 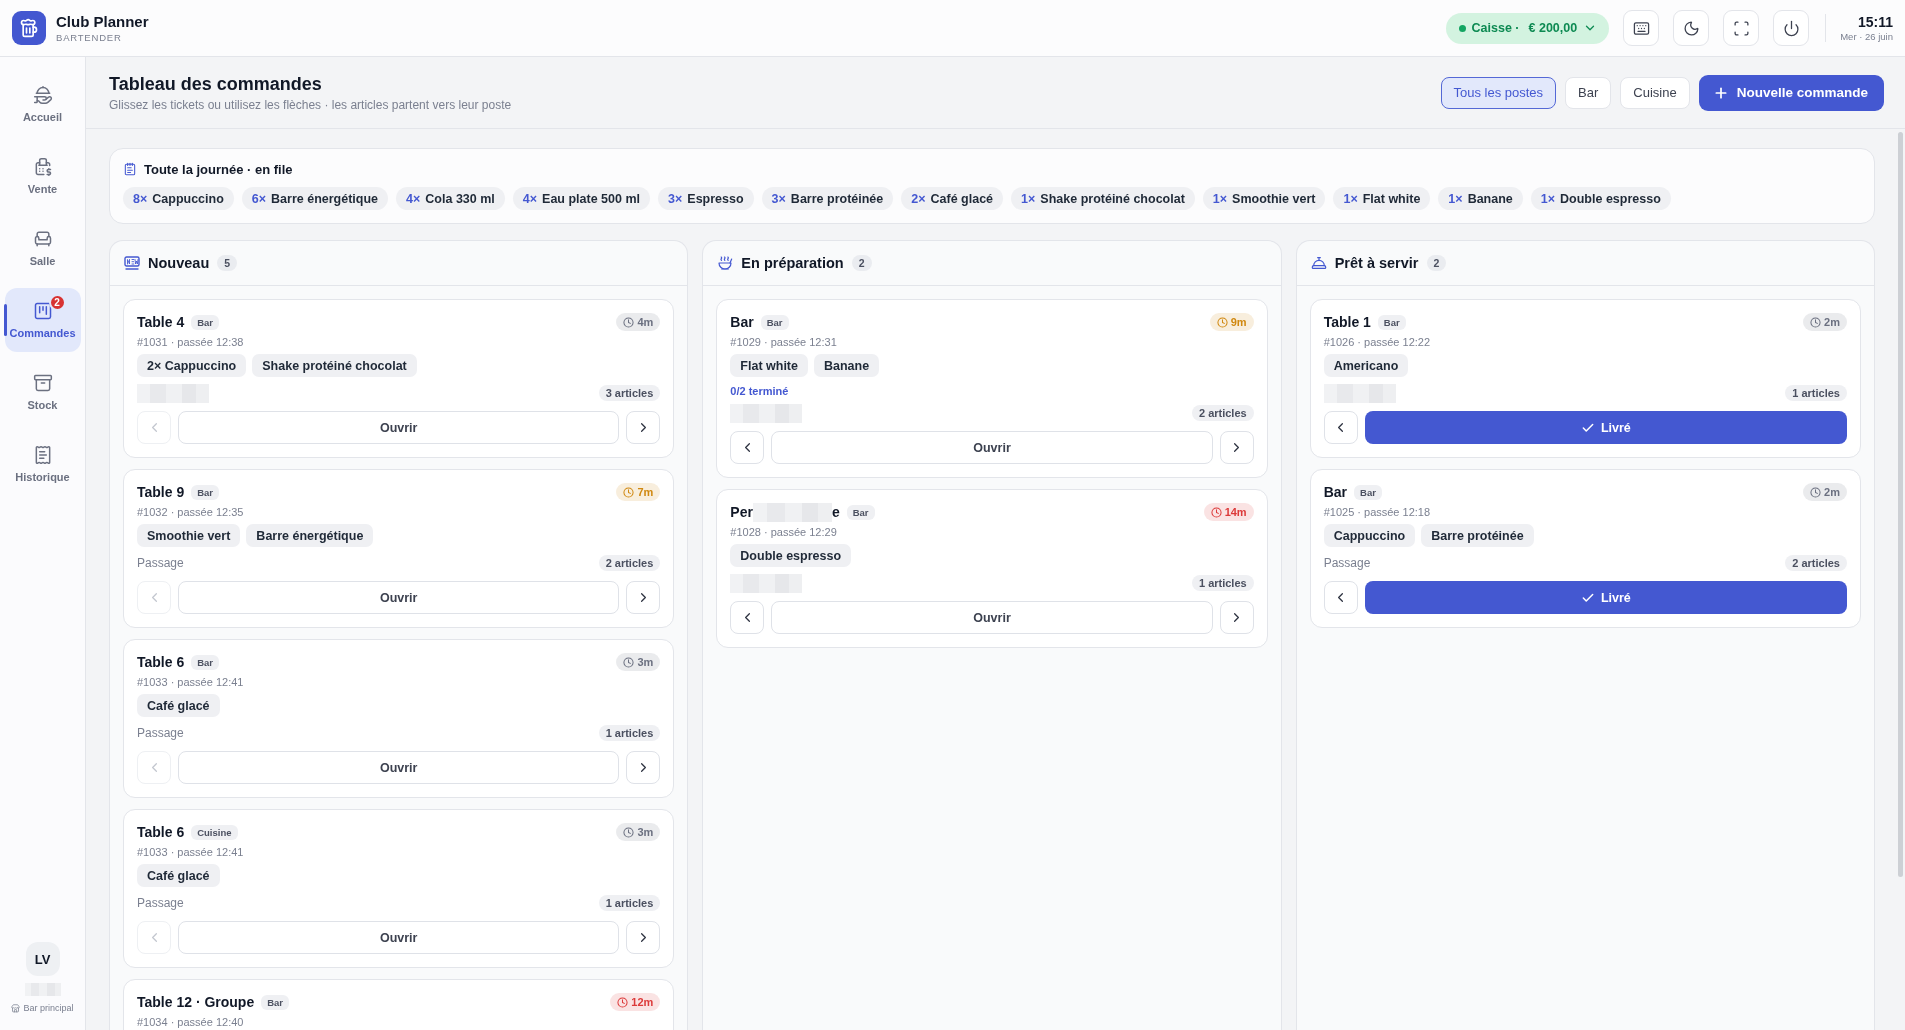 I want to click on power-button, so click(x=1791, y=28).